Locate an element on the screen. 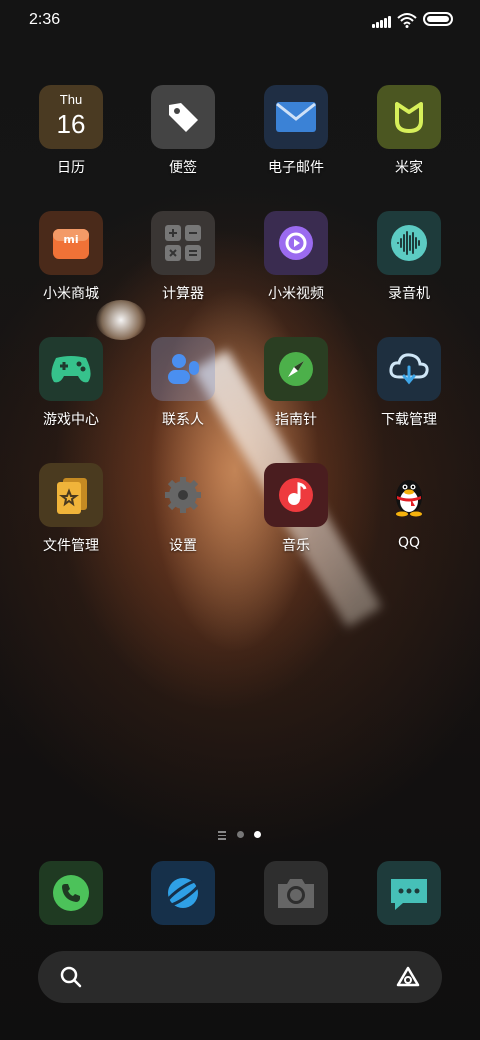 The height and width of the screenshot is (1040, 480). music-icon is located at coordinates (296, 495).